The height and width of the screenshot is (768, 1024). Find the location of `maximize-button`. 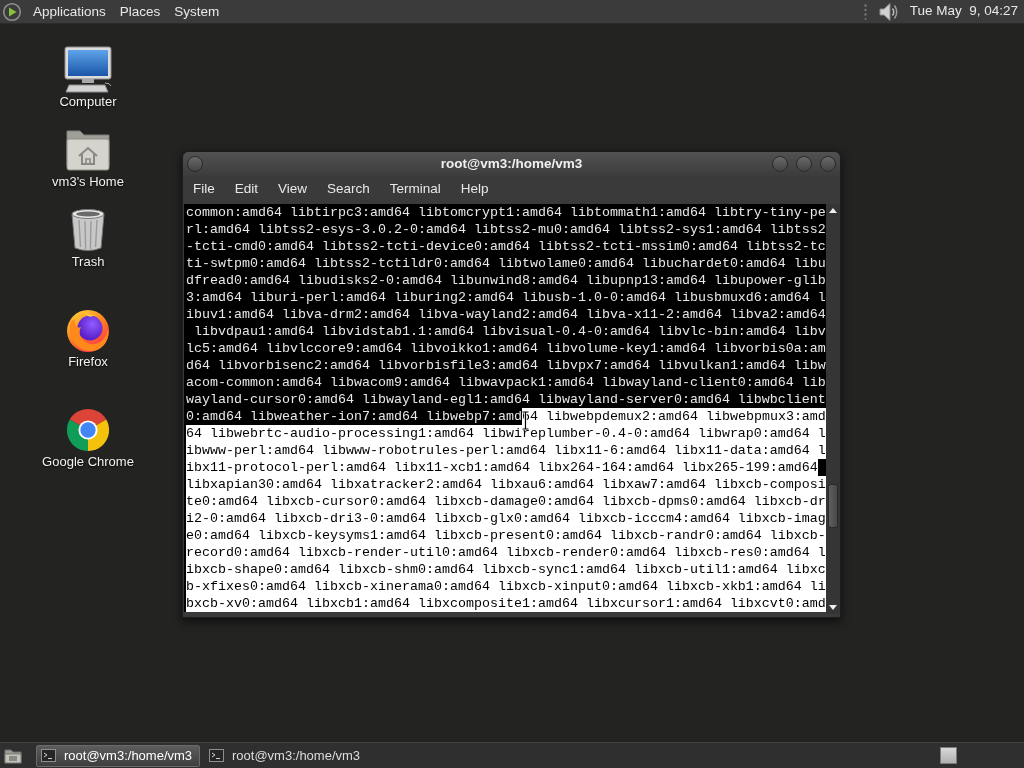

maximize-button is located at coordinates (804, 164).